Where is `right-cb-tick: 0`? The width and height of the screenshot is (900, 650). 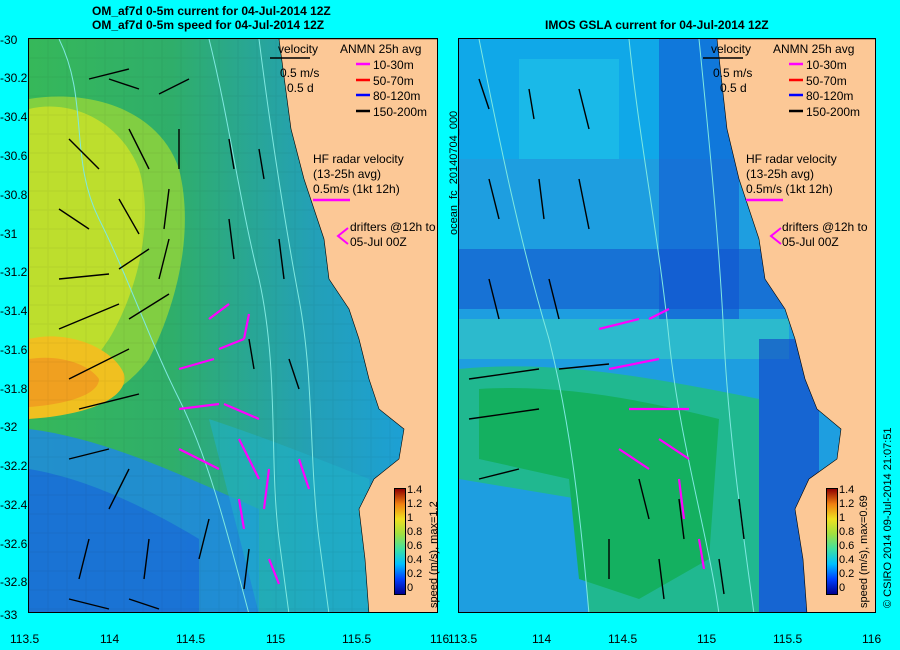 right-cb-tick: 0 is located at coordinates (842, 588).